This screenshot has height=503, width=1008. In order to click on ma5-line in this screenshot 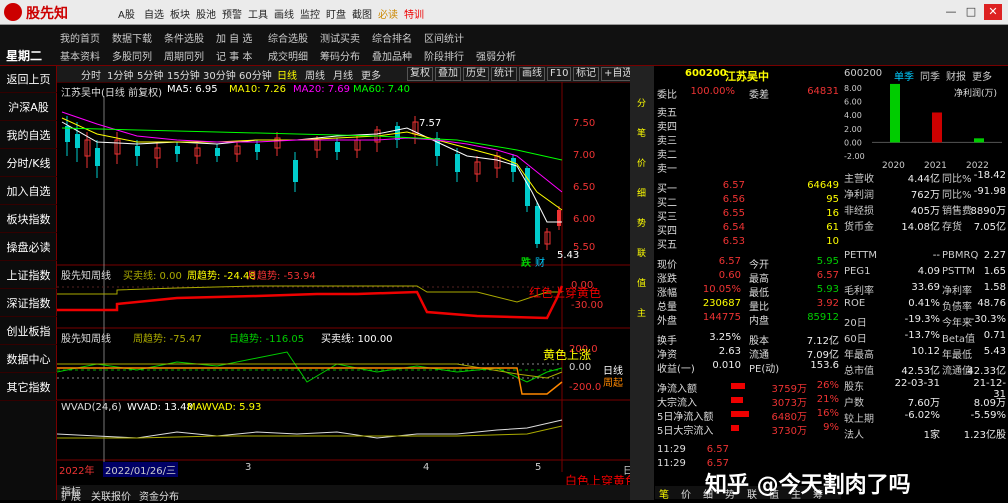, I will do `click(311, 172)`.